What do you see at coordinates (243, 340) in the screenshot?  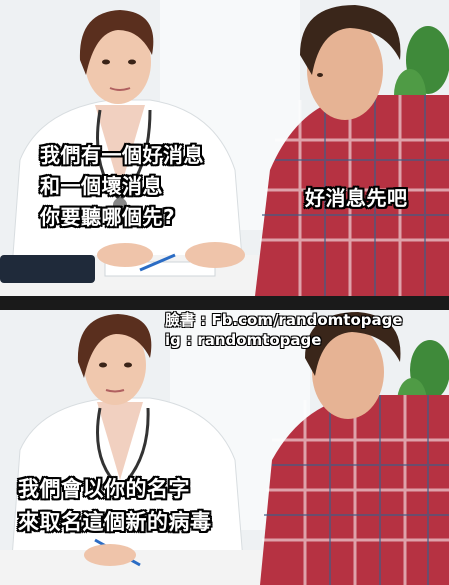 I see `instagram-watermark: ig : randomtopage` at bounding box center [243, 340].